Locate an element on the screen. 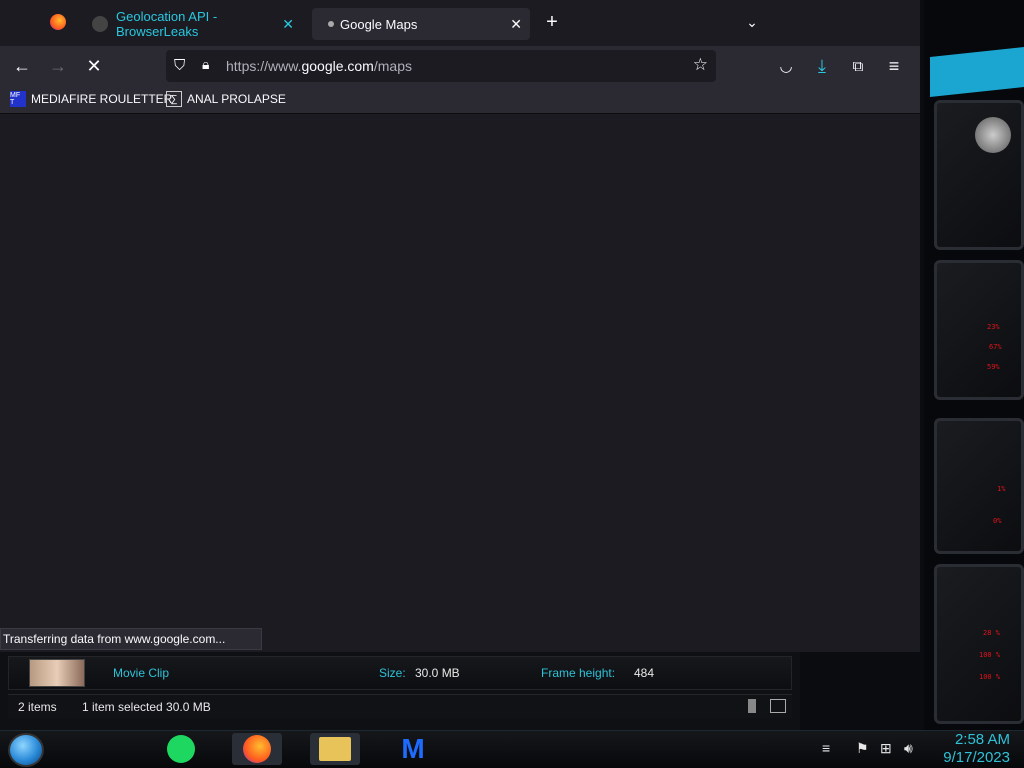  taskbar-malwarebytes: M is located at coordinates (413, 749).